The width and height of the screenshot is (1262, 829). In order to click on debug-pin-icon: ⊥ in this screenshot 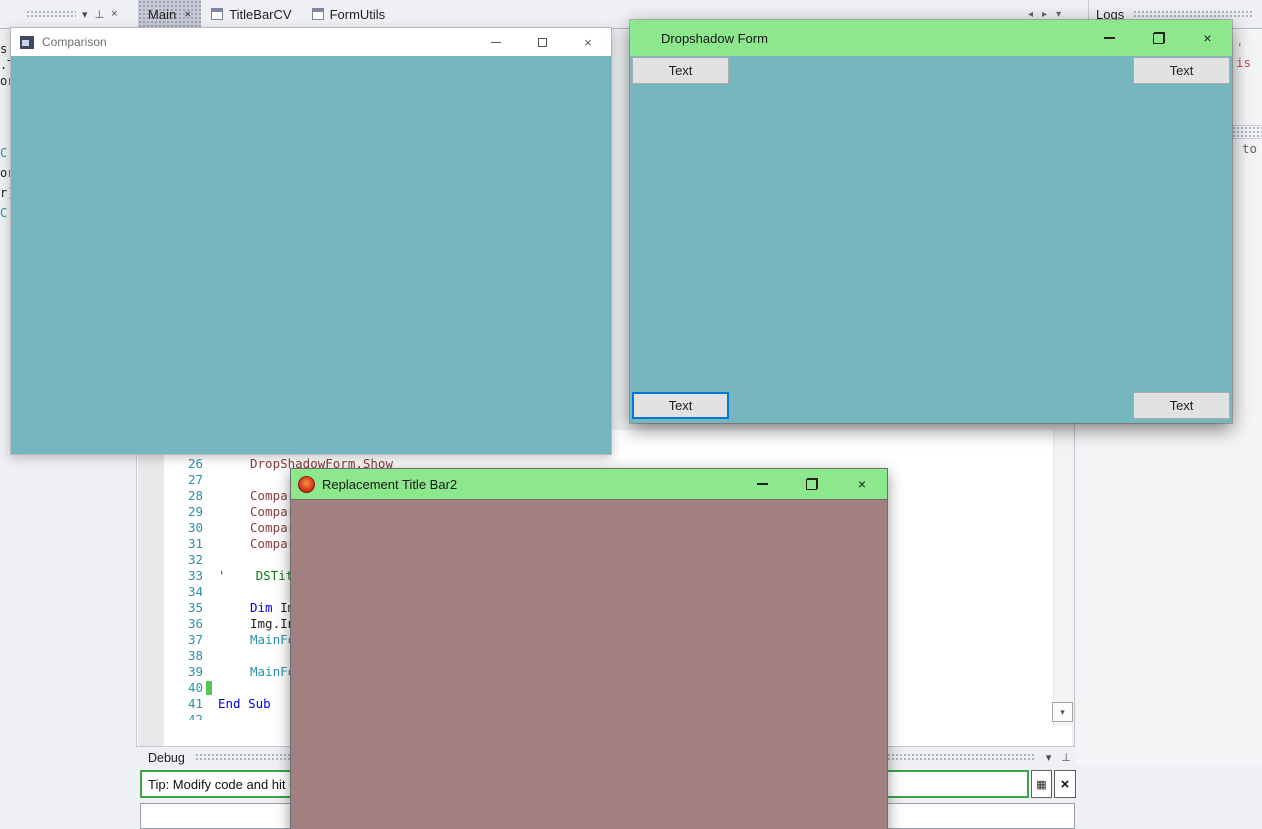, I will do `click(1066, 757)`.